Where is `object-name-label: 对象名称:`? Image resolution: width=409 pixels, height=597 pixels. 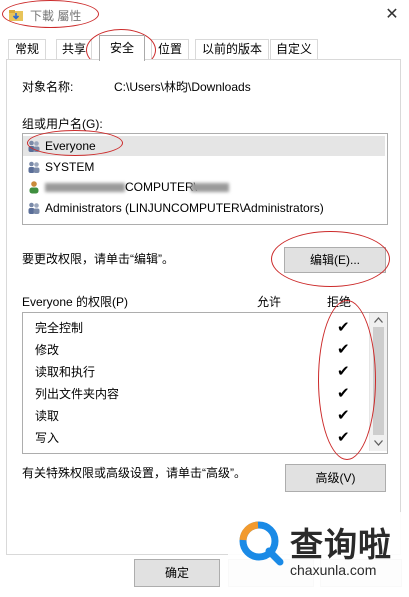 object-name-label: 对象名称: is located at coordinates (48, 87).